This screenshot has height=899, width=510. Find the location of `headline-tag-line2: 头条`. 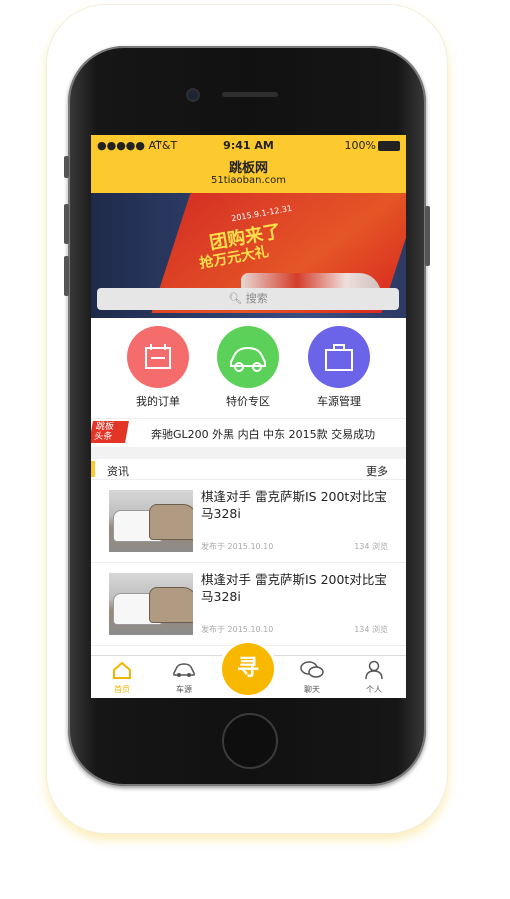

headline-tag-line2: 头条 is located at coordinates (103, 437).